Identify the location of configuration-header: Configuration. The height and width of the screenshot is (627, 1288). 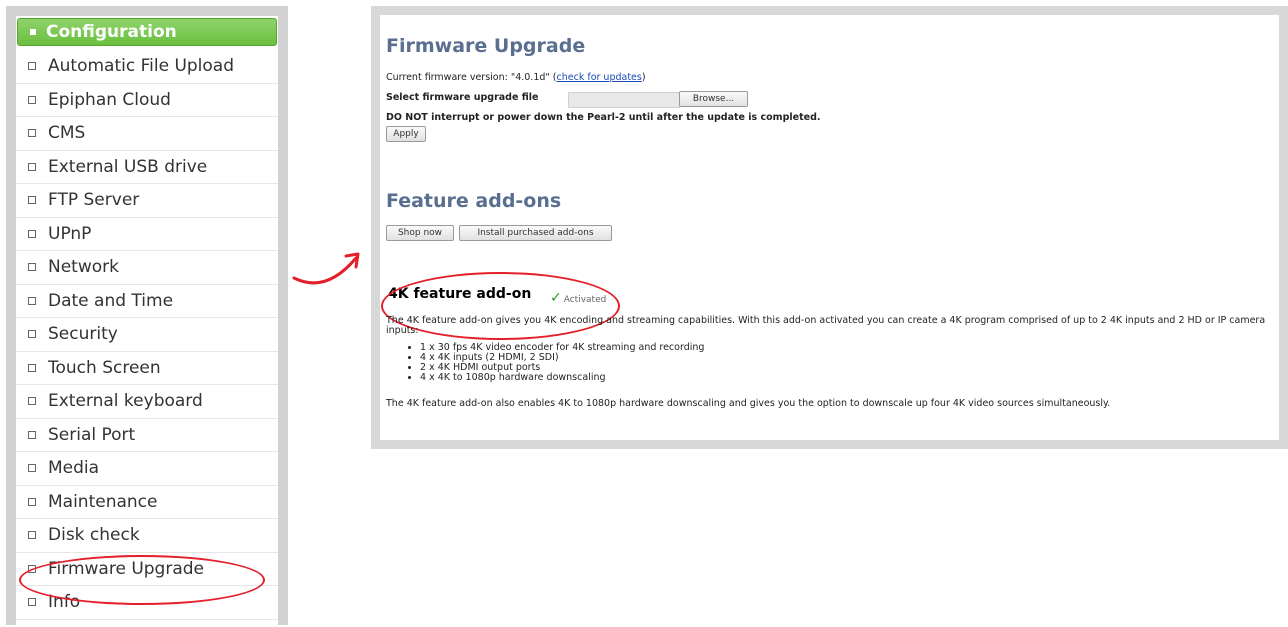
(147, 32).